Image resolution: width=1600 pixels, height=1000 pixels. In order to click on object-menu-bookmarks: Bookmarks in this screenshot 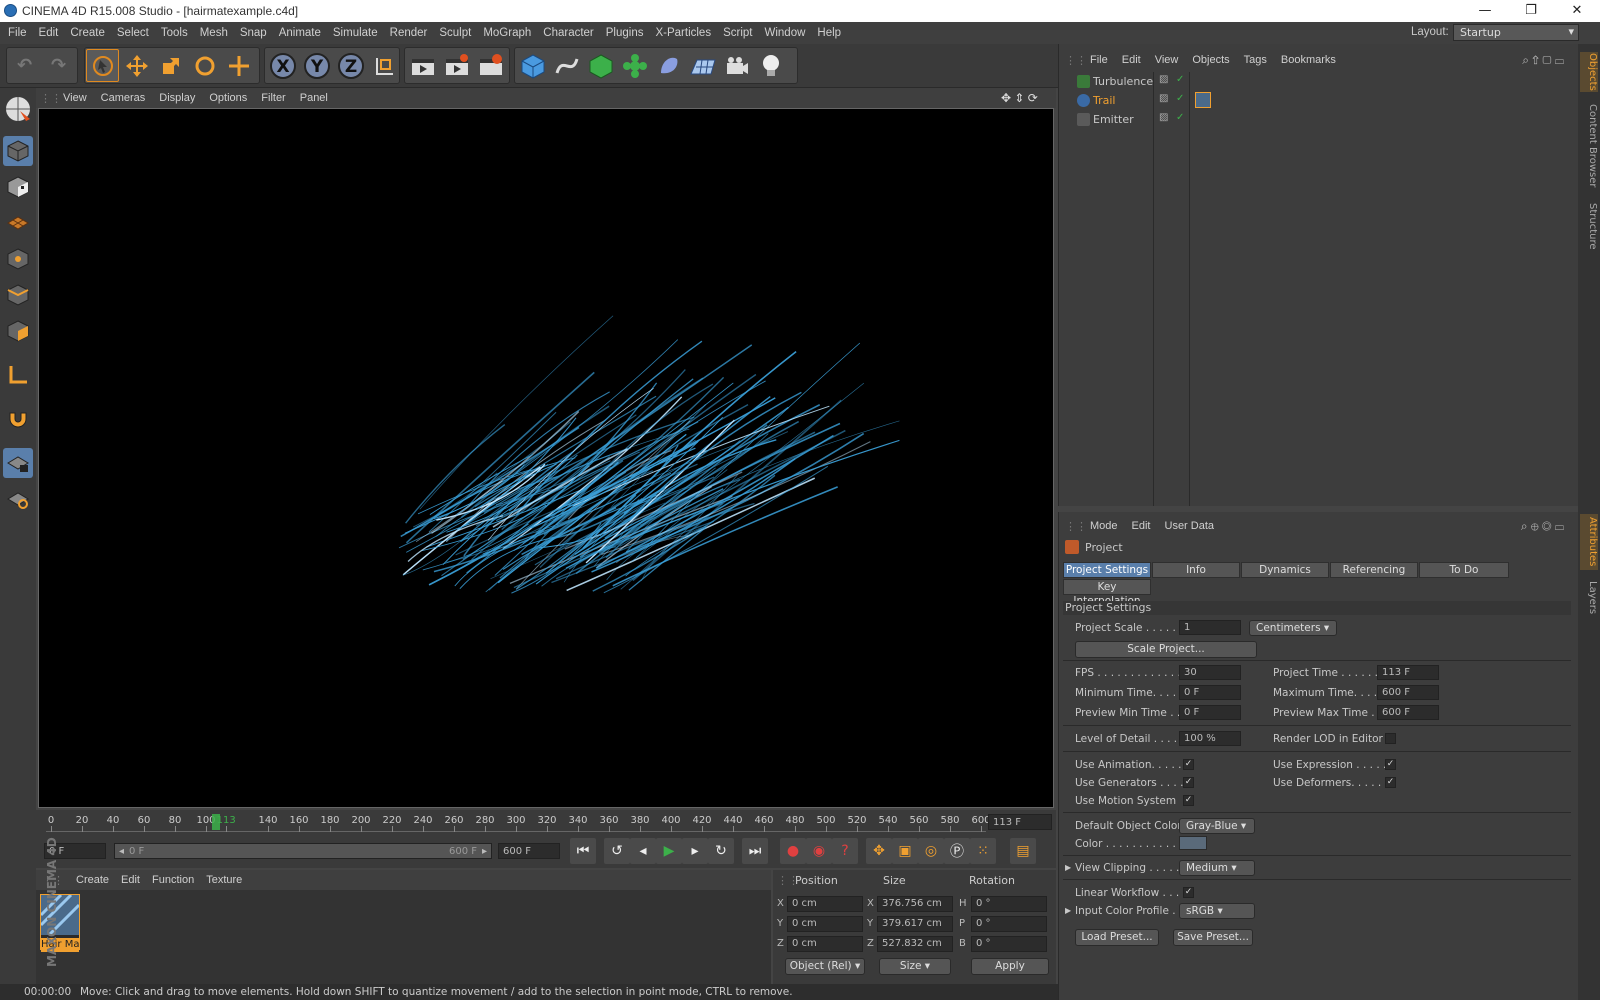, I will do `click(1308, 60)`.